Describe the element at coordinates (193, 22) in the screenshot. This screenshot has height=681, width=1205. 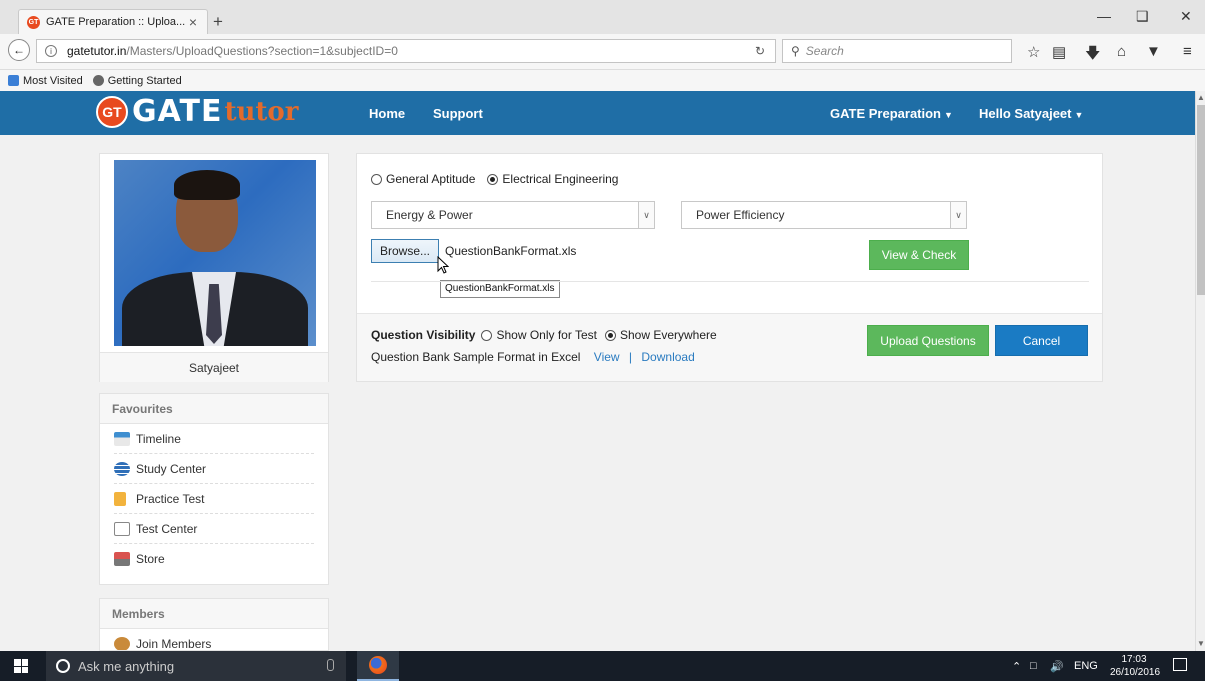
I see `tab-close-icon: ×` at that location.